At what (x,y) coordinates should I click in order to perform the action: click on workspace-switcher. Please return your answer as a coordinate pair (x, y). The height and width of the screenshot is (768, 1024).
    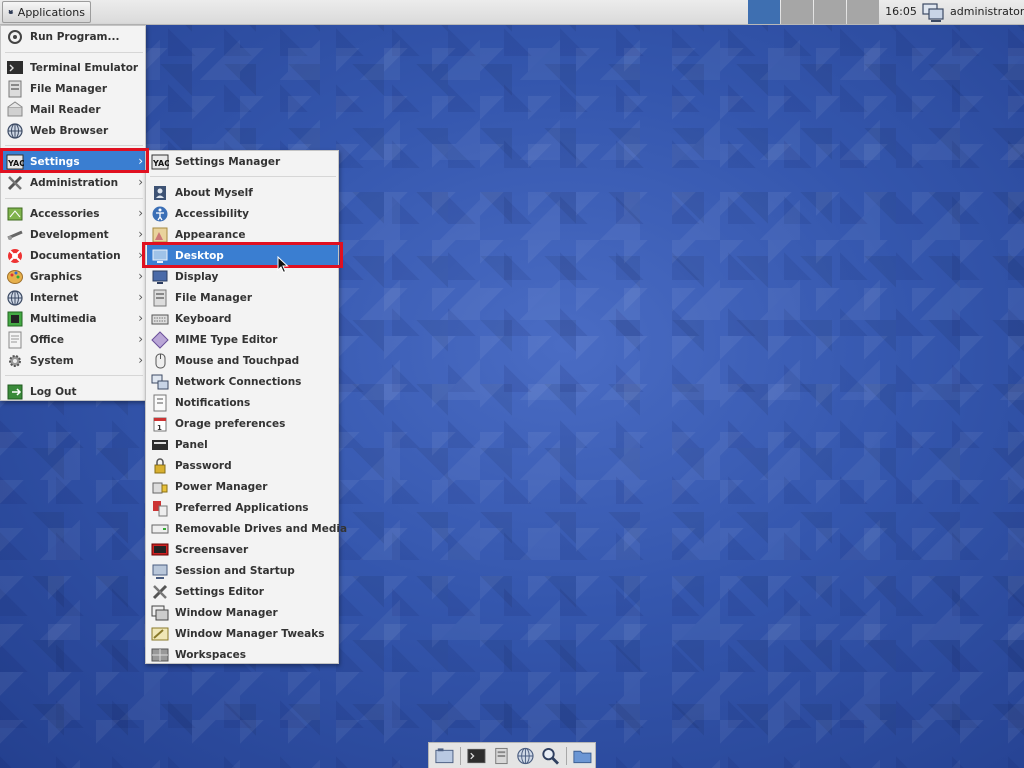
    Looking at the image, I should click on (814, 12).